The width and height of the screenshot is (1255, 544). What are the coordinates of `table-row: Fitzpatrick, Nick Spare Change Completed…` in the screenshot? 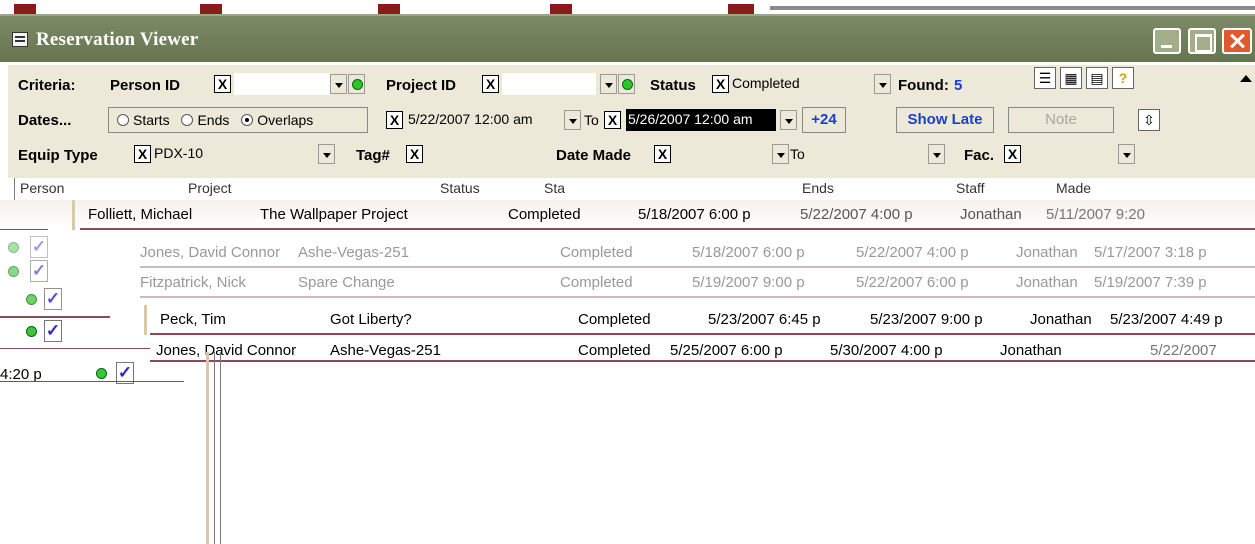 It's located at (697, 283).